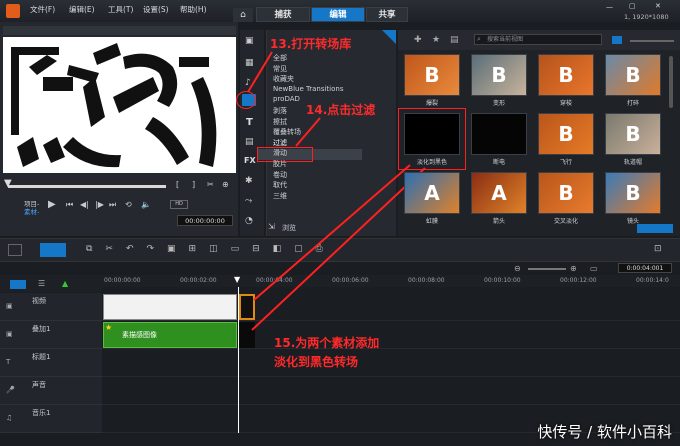  What do you see at coordinates (280, 185) in the screenshot?
I see `category-item: 取代` at bounding box center [280, 185].